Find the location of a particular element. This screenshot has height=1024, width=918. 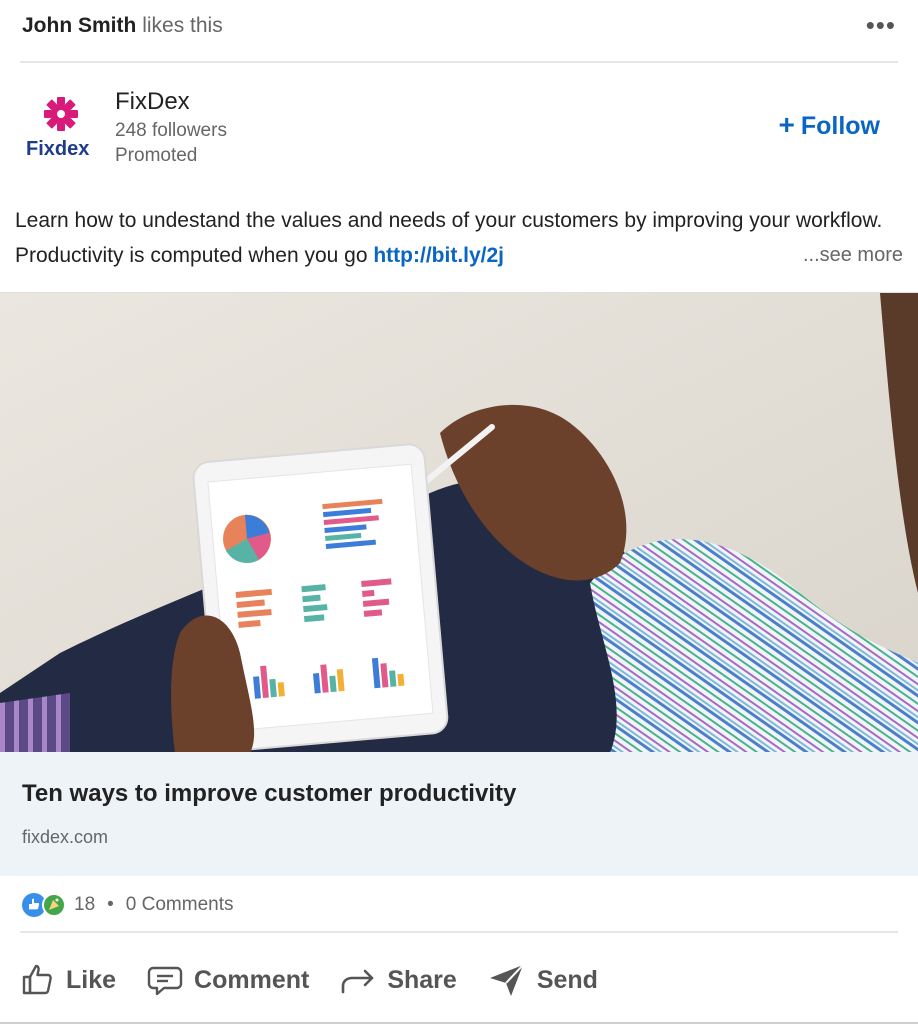

liker-name: John Smith is located at coordinates (79, 25).